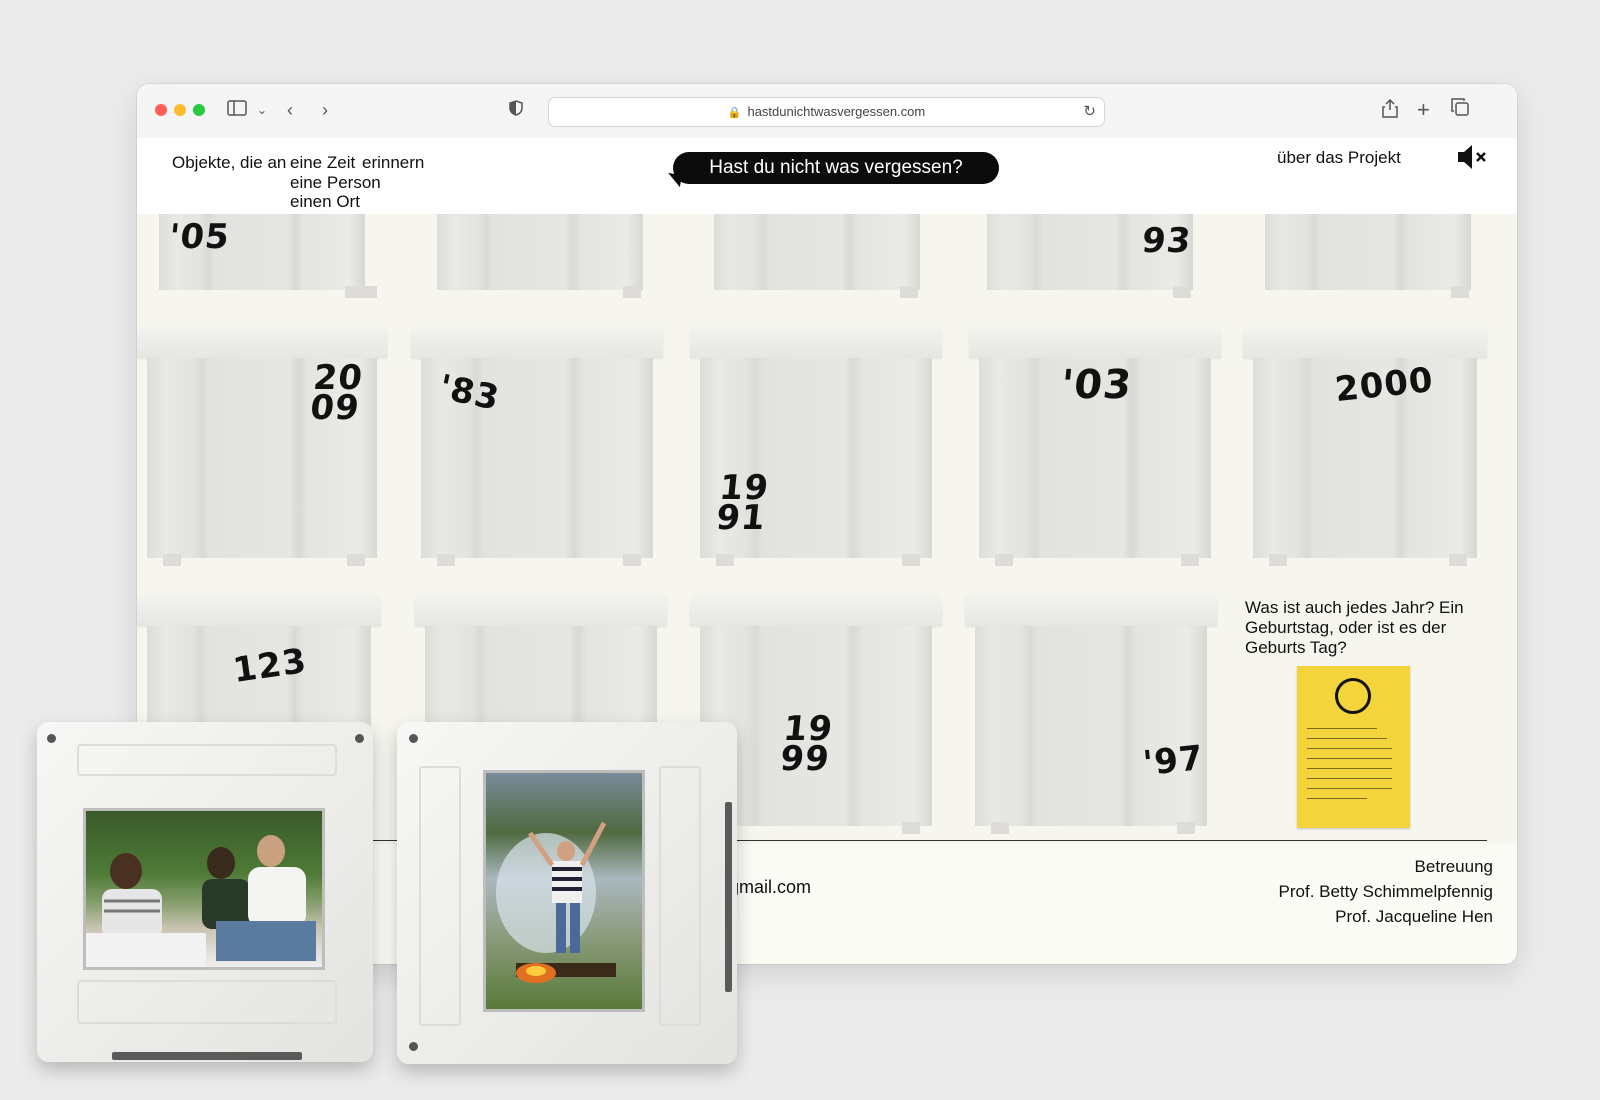 The image size is (1600, 1100). Describe the element at coordinates (1095, 447) in the screenshot. I see `drawer: '03` at that location.